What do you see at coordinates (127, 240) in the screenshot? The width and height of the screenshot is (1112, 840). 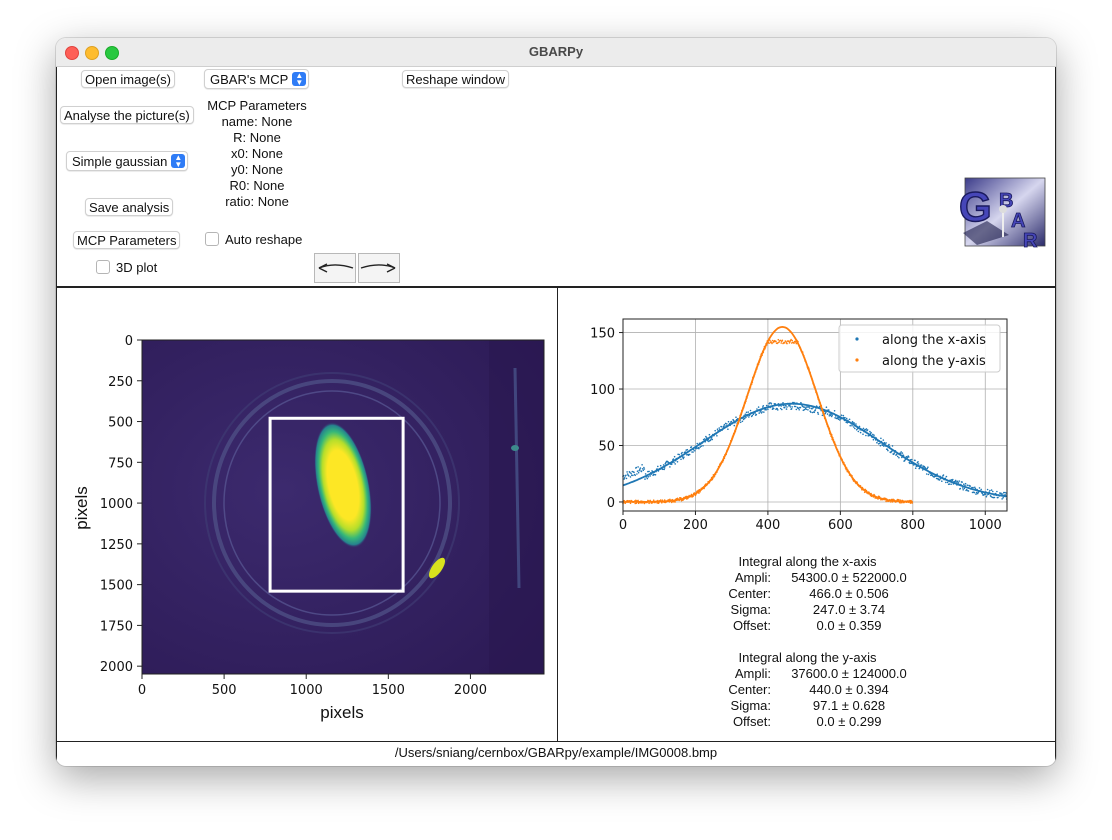 I see `mcp-parameters-button: MCP Parameters` at bounding box center [127, 240].